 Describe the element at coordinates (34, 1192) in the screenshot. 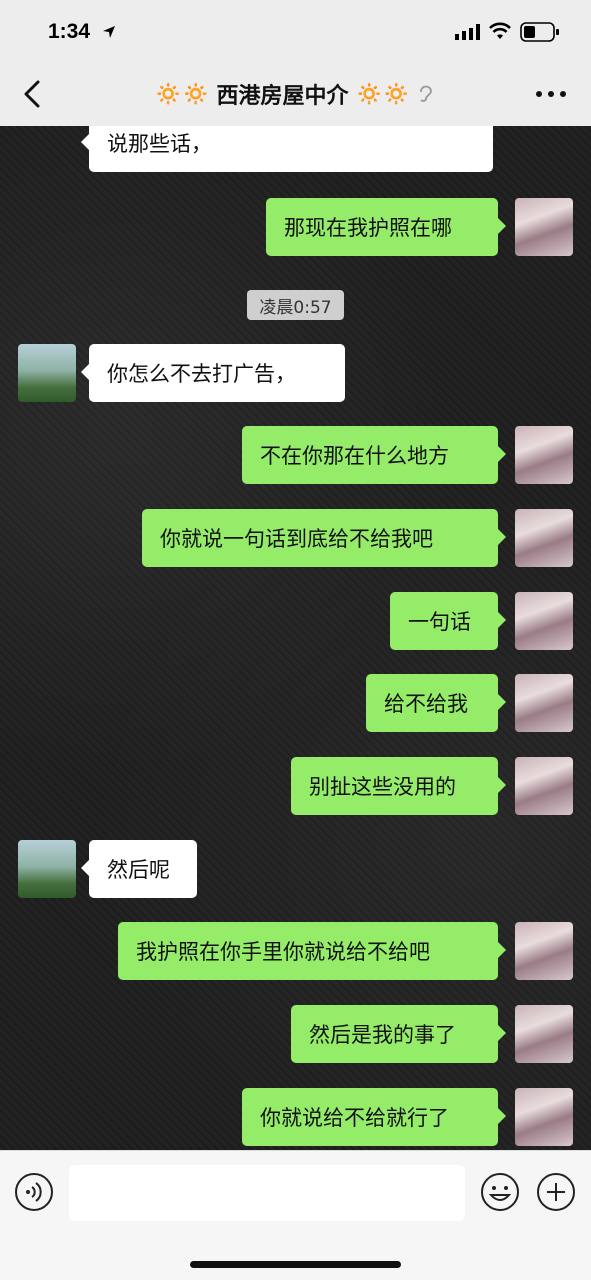

I see `voice-icon` at that location.